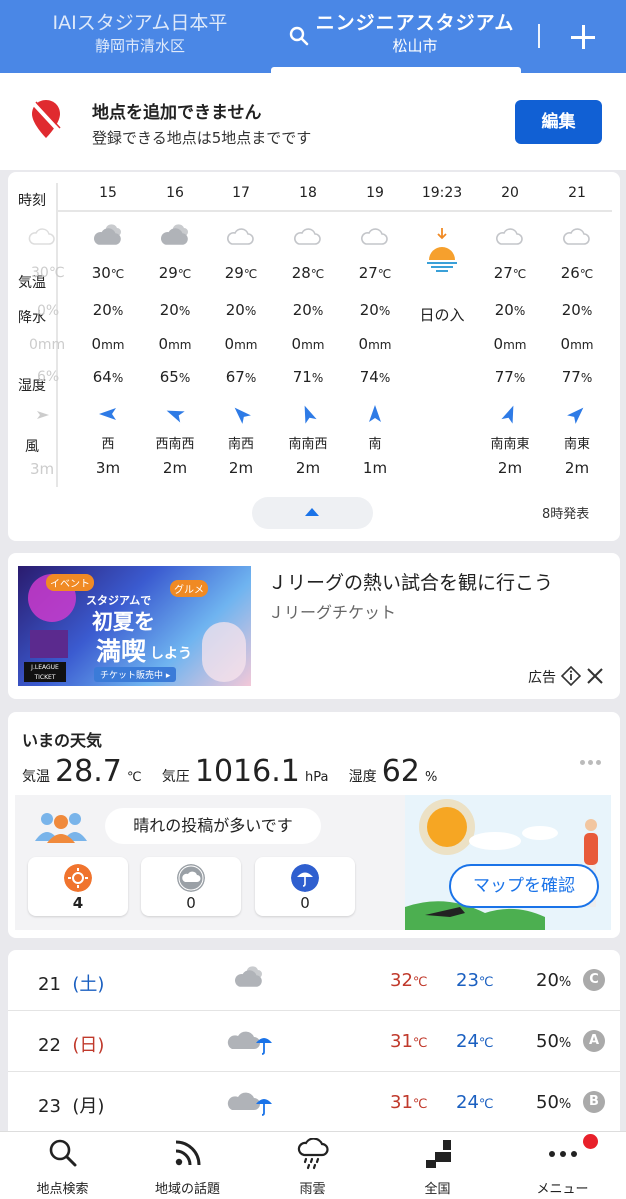 Image resolution: width=626 pixels, height=1199 pixels. I want to click on japan-map-icon, so click(438, 1154).